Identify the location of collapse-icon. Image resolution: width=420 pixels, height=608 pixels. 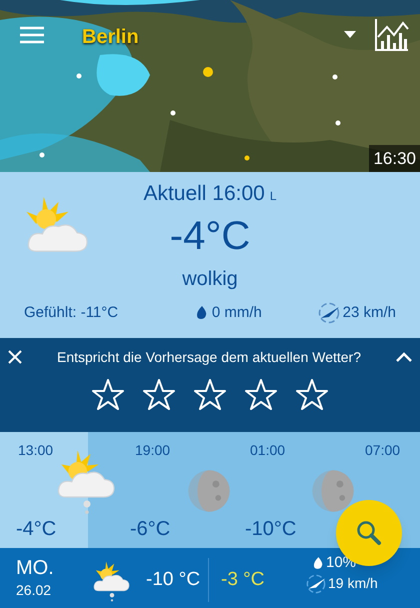
(404, 357).